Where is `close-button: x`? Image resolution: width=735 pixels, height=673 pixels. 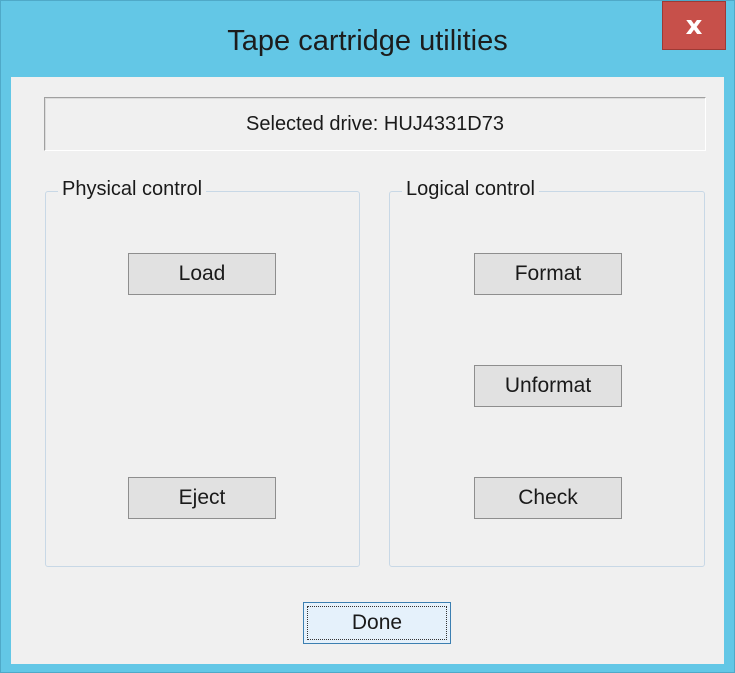
close-button: x is located at coordinates (694, 25).